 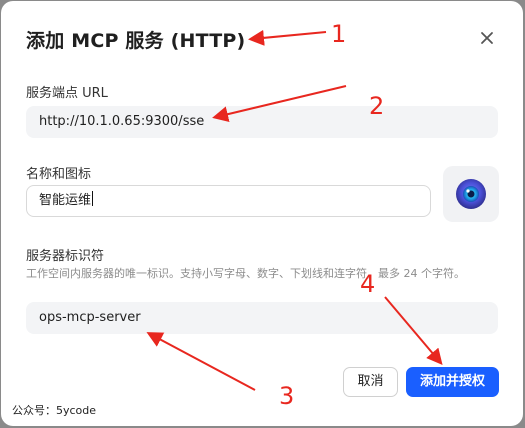 I want to click on endpoint-url-value: http://10.1.0.65:9300/sse, so click(x=122, y=121).